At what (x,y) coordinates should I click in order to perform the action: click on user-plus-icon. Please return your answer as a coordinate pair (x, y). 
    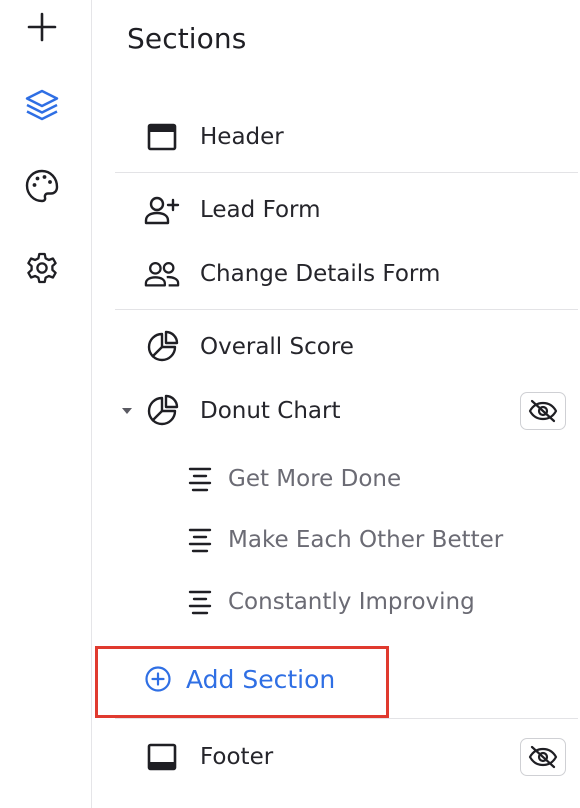
    Looking at the image, I should click on (162, 210).